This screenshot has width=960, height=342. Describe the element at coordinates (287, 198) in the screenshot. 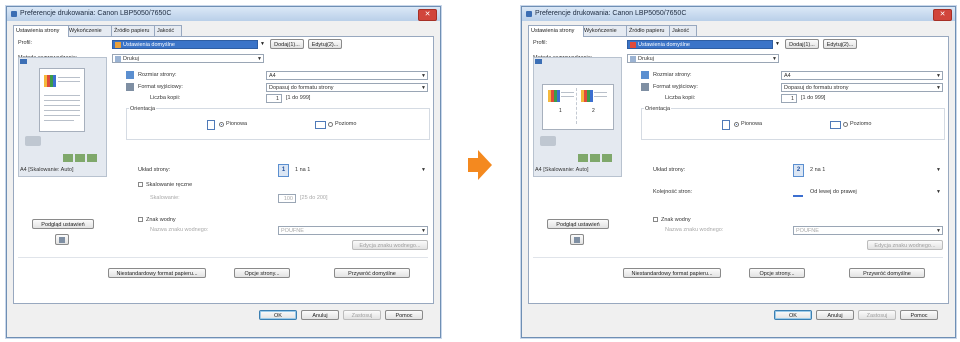

I see `scaling-stepper: 100` at that location.